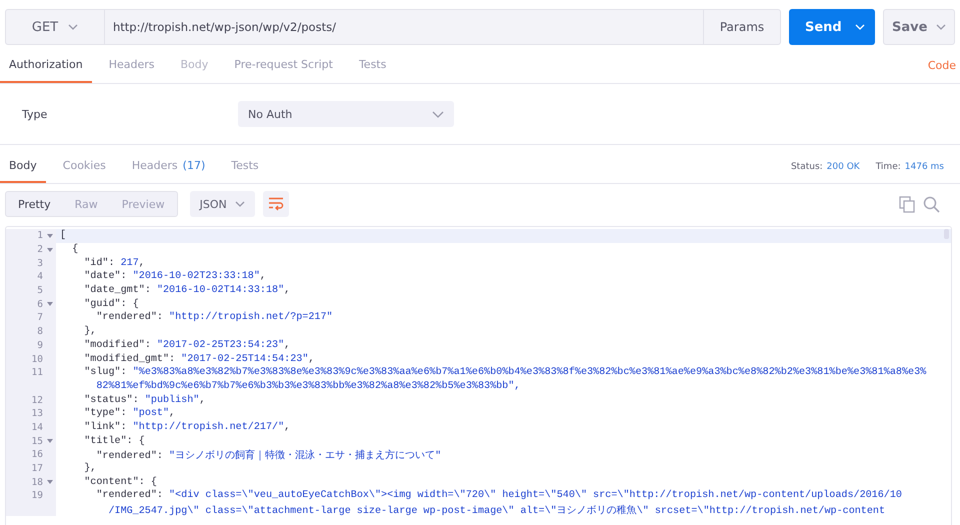 The height and width of the screenshot is (525, 960). Describe the element at coordinates (40, 332) in the screenshot. I see `line-number: 8` at that location.